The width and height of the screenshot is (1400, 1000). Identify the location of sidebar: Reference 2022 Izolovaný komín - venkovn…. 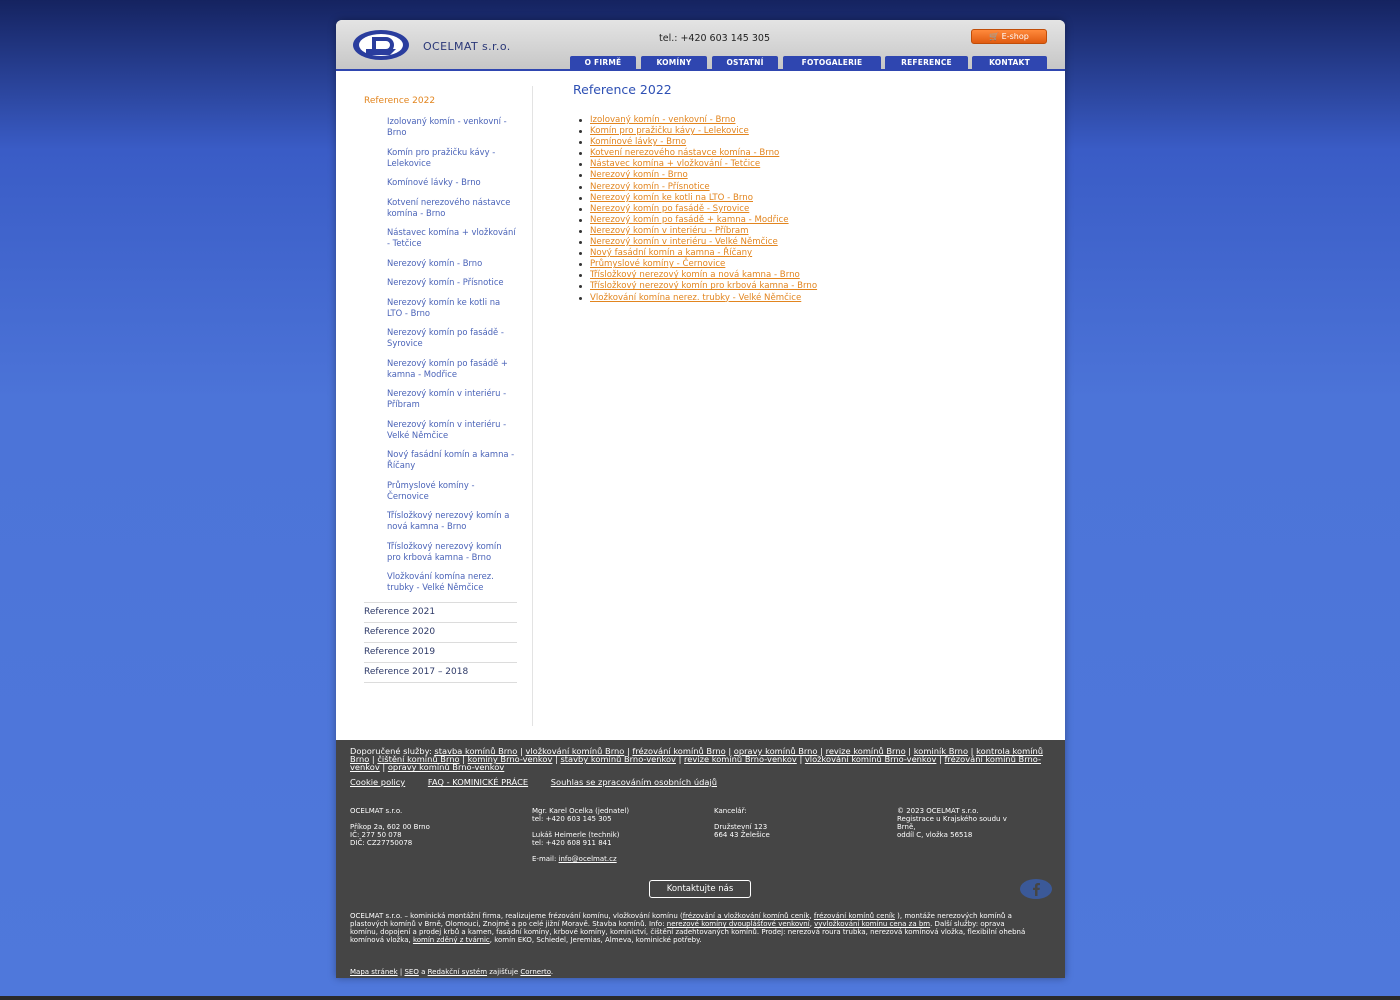
(440, 389).